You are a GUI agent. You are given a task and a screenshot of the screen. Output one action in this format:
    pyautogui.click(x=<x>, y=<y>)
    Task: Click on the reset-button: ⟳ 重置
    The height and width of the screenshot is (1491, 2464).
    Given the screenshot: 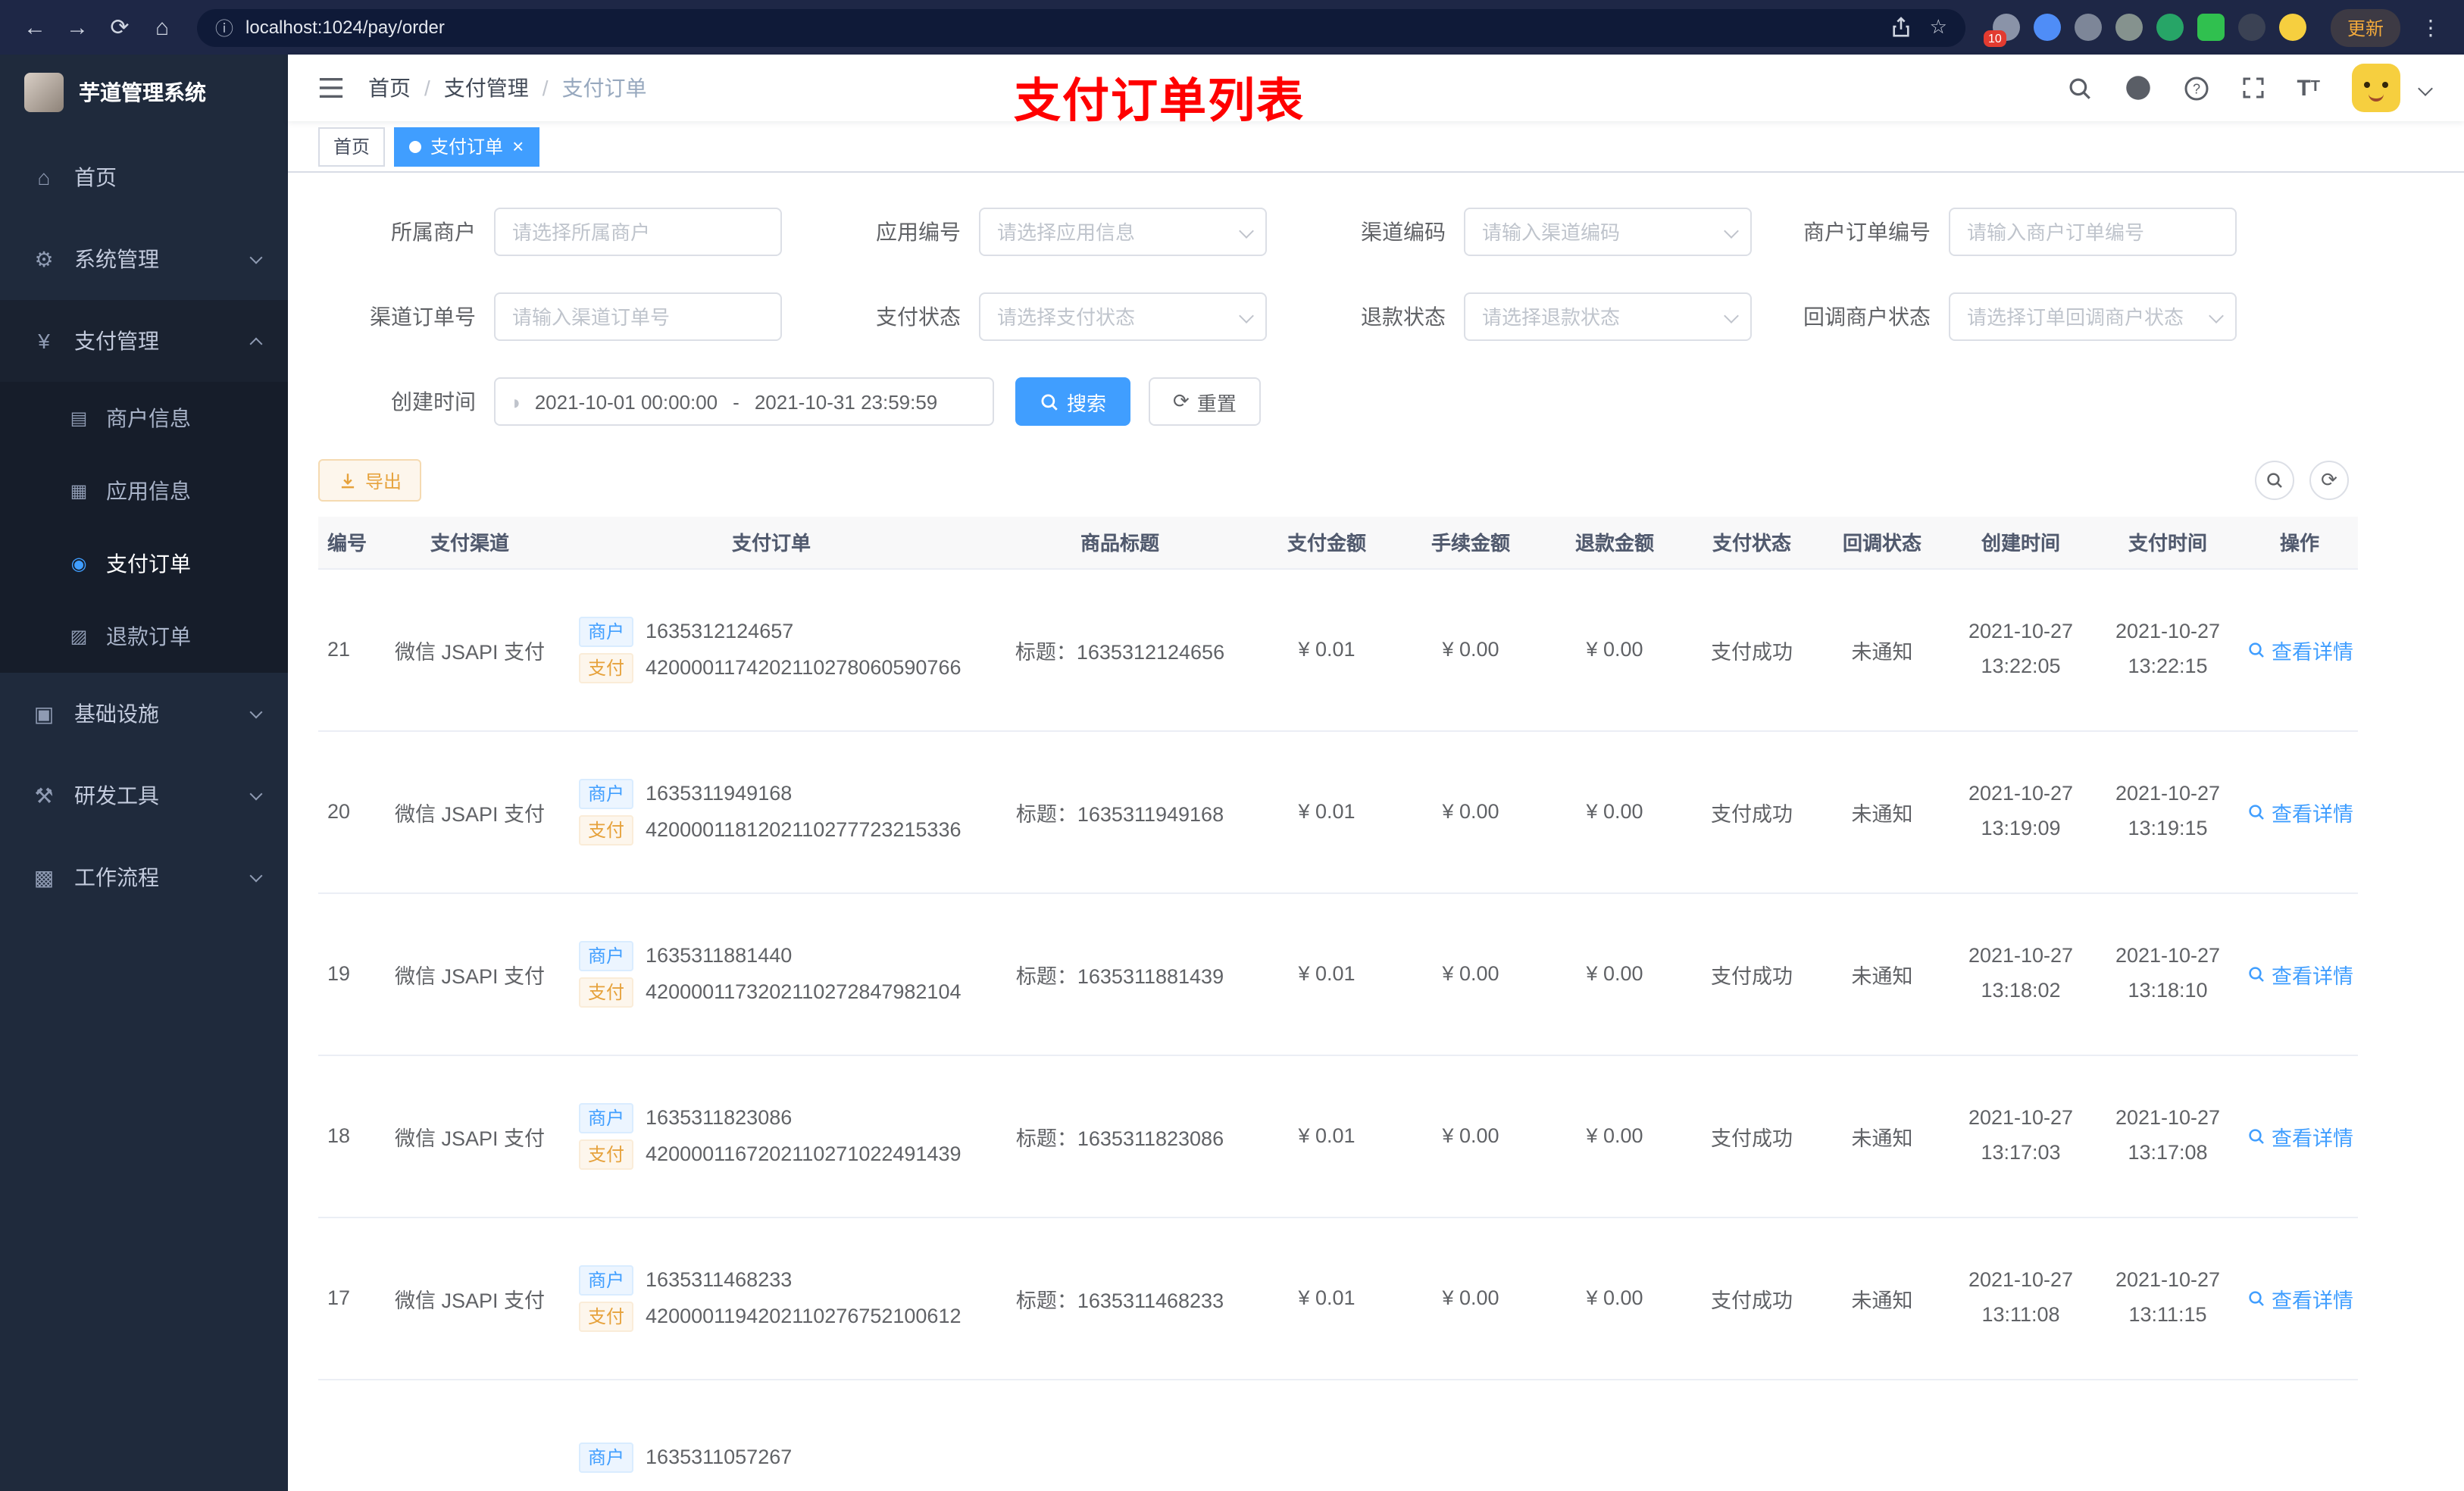 What is the action you would take?
    pyautogui.click(x=1205, y=401)
    